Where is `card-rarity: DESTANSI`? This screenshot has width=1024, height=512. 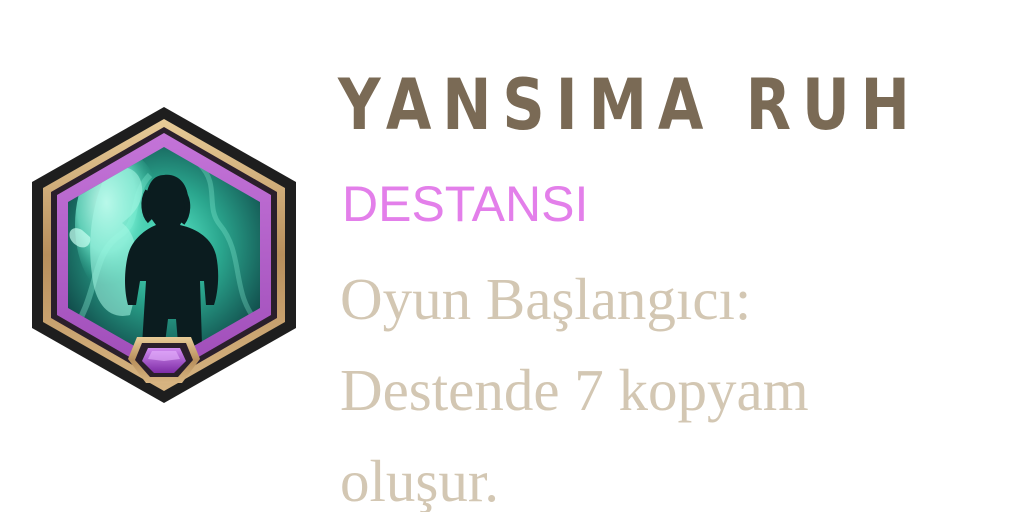
card-rarity: DESTANSI is located at coordinates (465, 204).